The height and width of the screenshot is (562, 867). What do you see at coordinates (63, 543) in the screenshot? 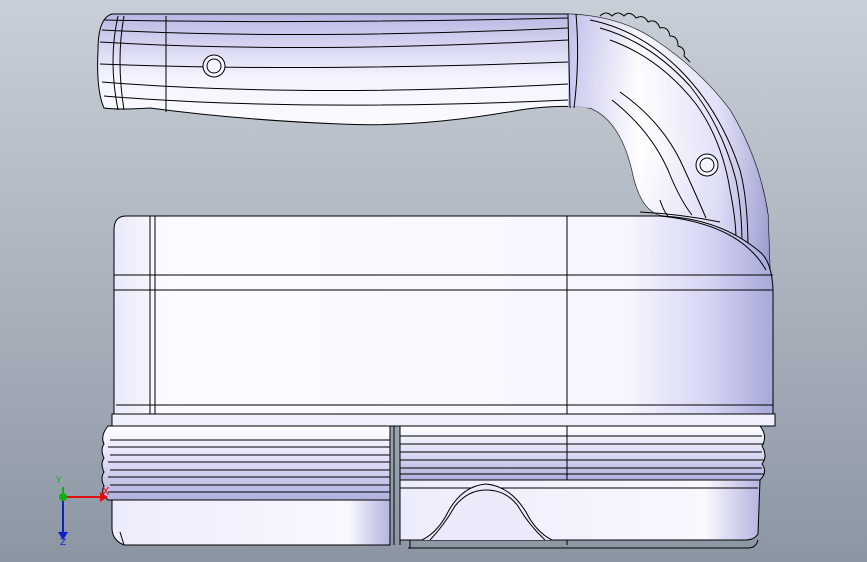
I see `z-axis-label: Z` at bounding box center [63, 543].